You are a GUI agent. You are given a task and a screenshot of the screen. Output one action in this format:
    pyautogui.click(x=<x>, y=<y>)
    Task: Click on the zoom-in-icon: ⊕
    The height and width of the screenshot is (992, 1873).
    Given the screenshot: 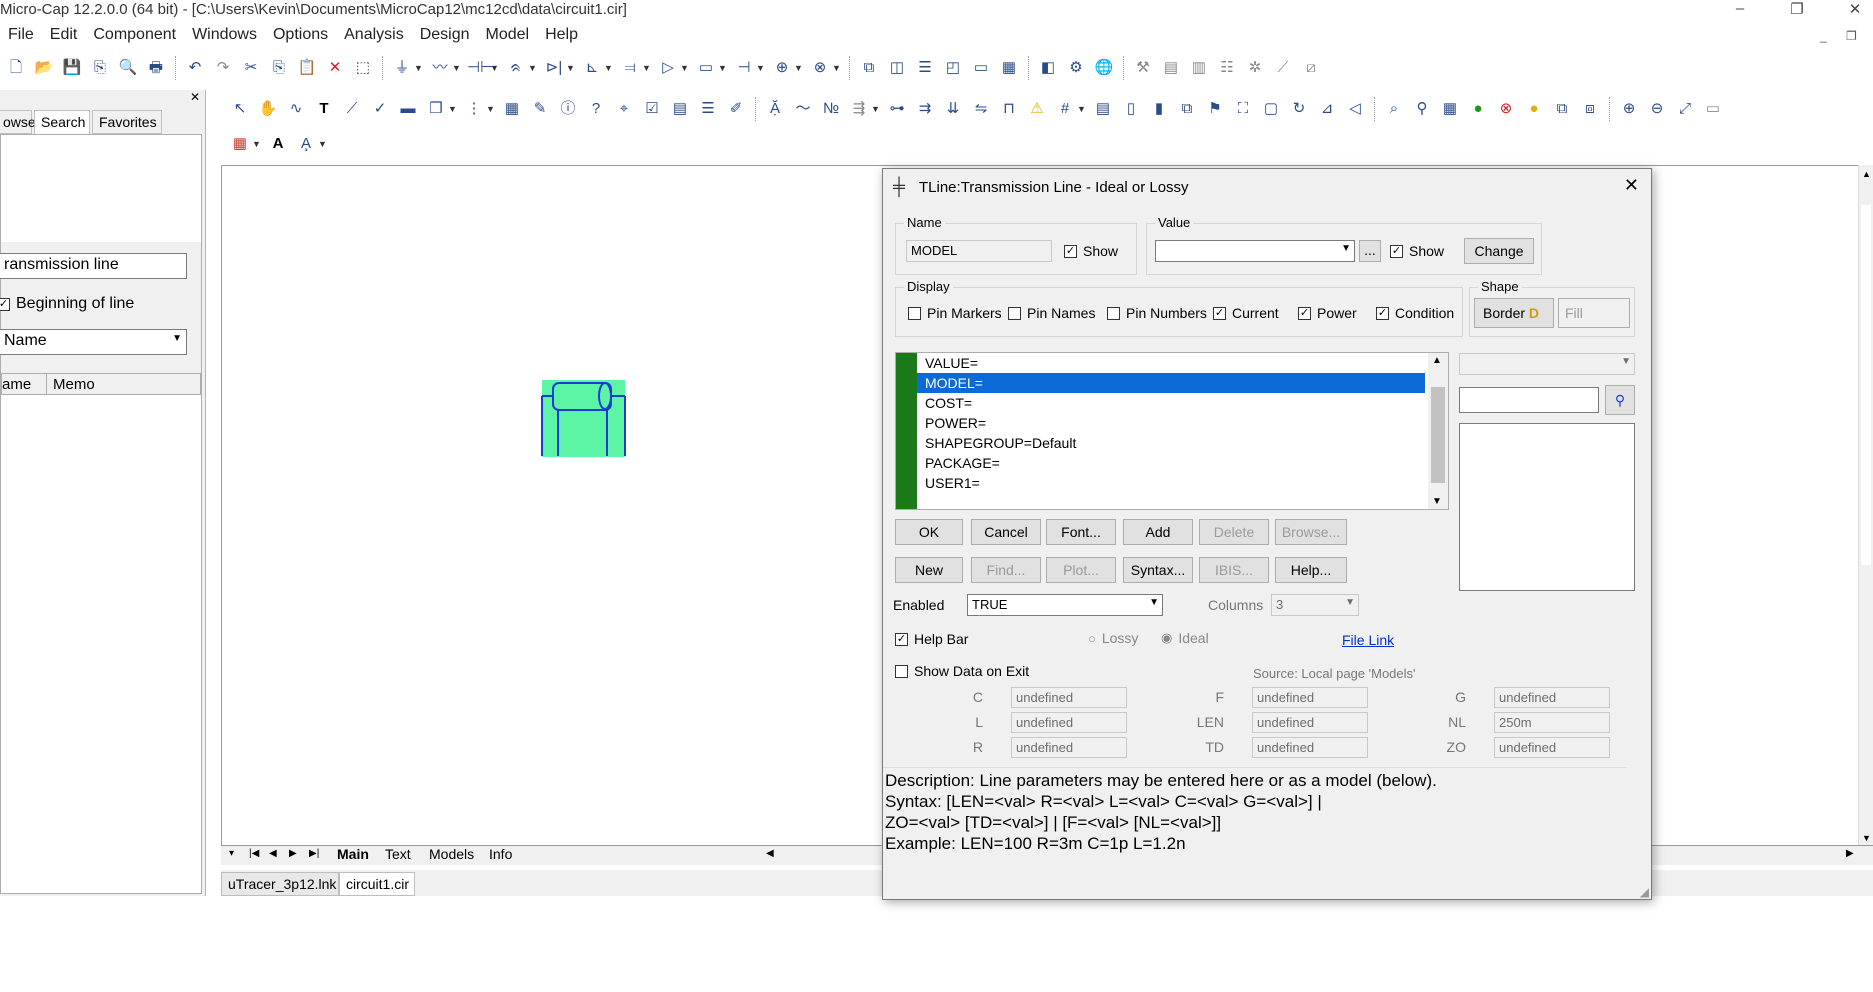 What is the action you would take?
    pyautogui.click(x=1629, y=109)
    